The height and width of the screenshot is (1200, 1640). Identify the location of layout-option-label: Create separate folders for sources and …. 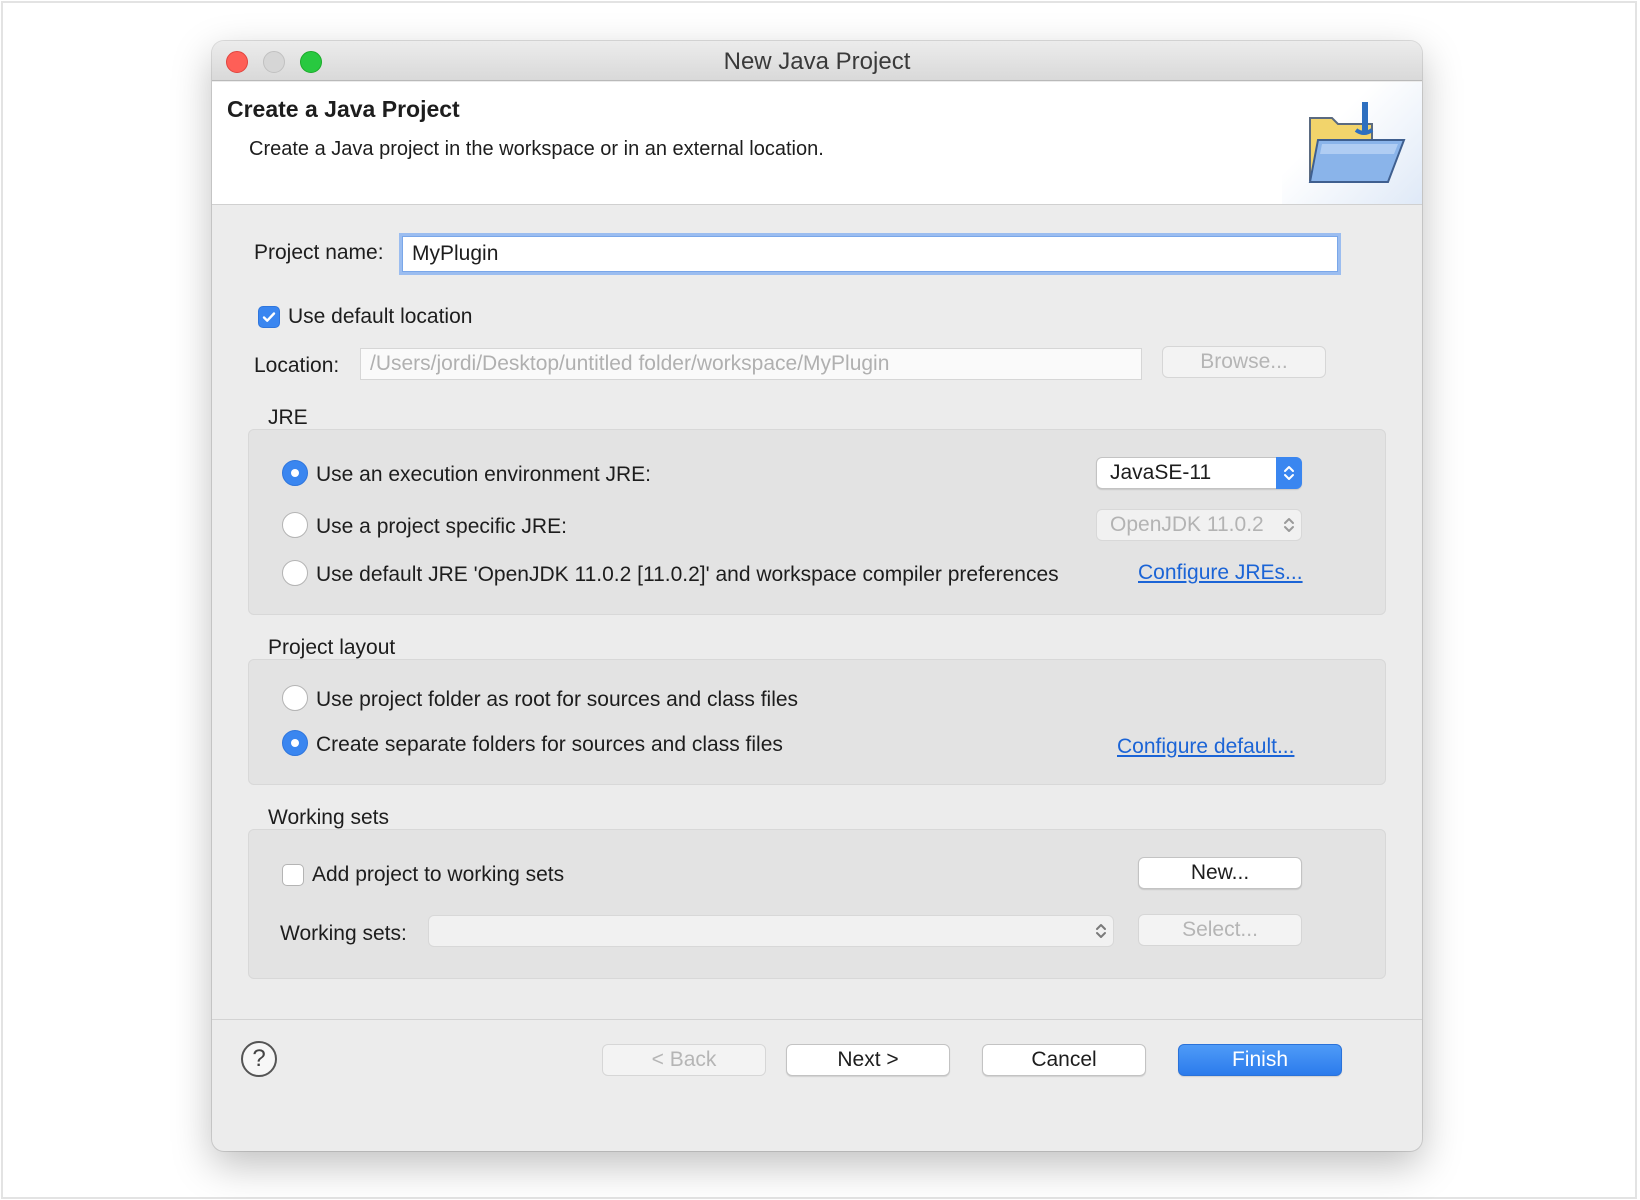
(549, 744).